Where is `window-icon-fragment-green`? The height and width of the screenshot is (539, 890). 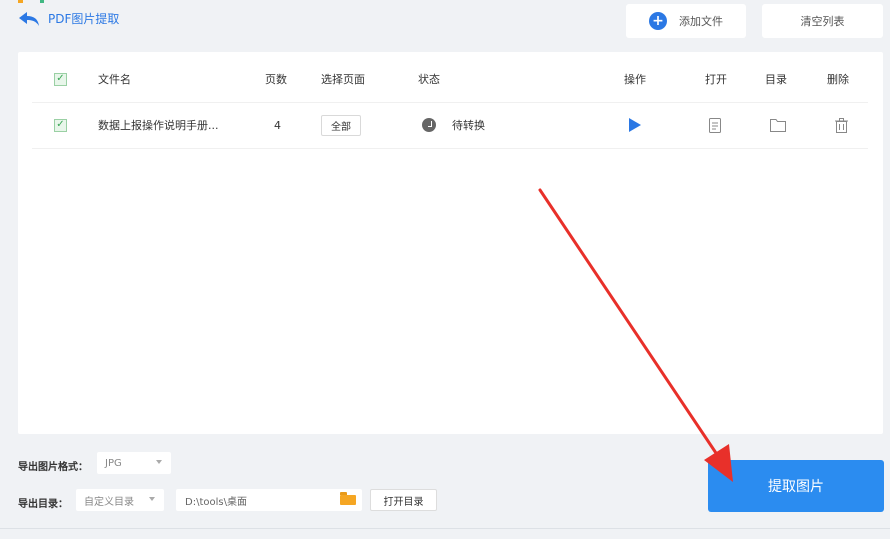 window-icon-fragment-green is located at coordinates (42, 1).